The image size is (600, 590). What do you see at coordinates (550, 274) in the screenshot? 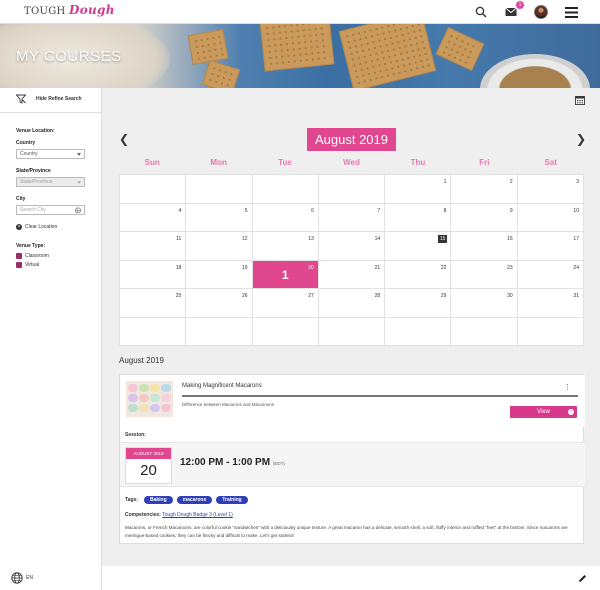
I see `calendar-day: 24` at bounding box center [550, 274].